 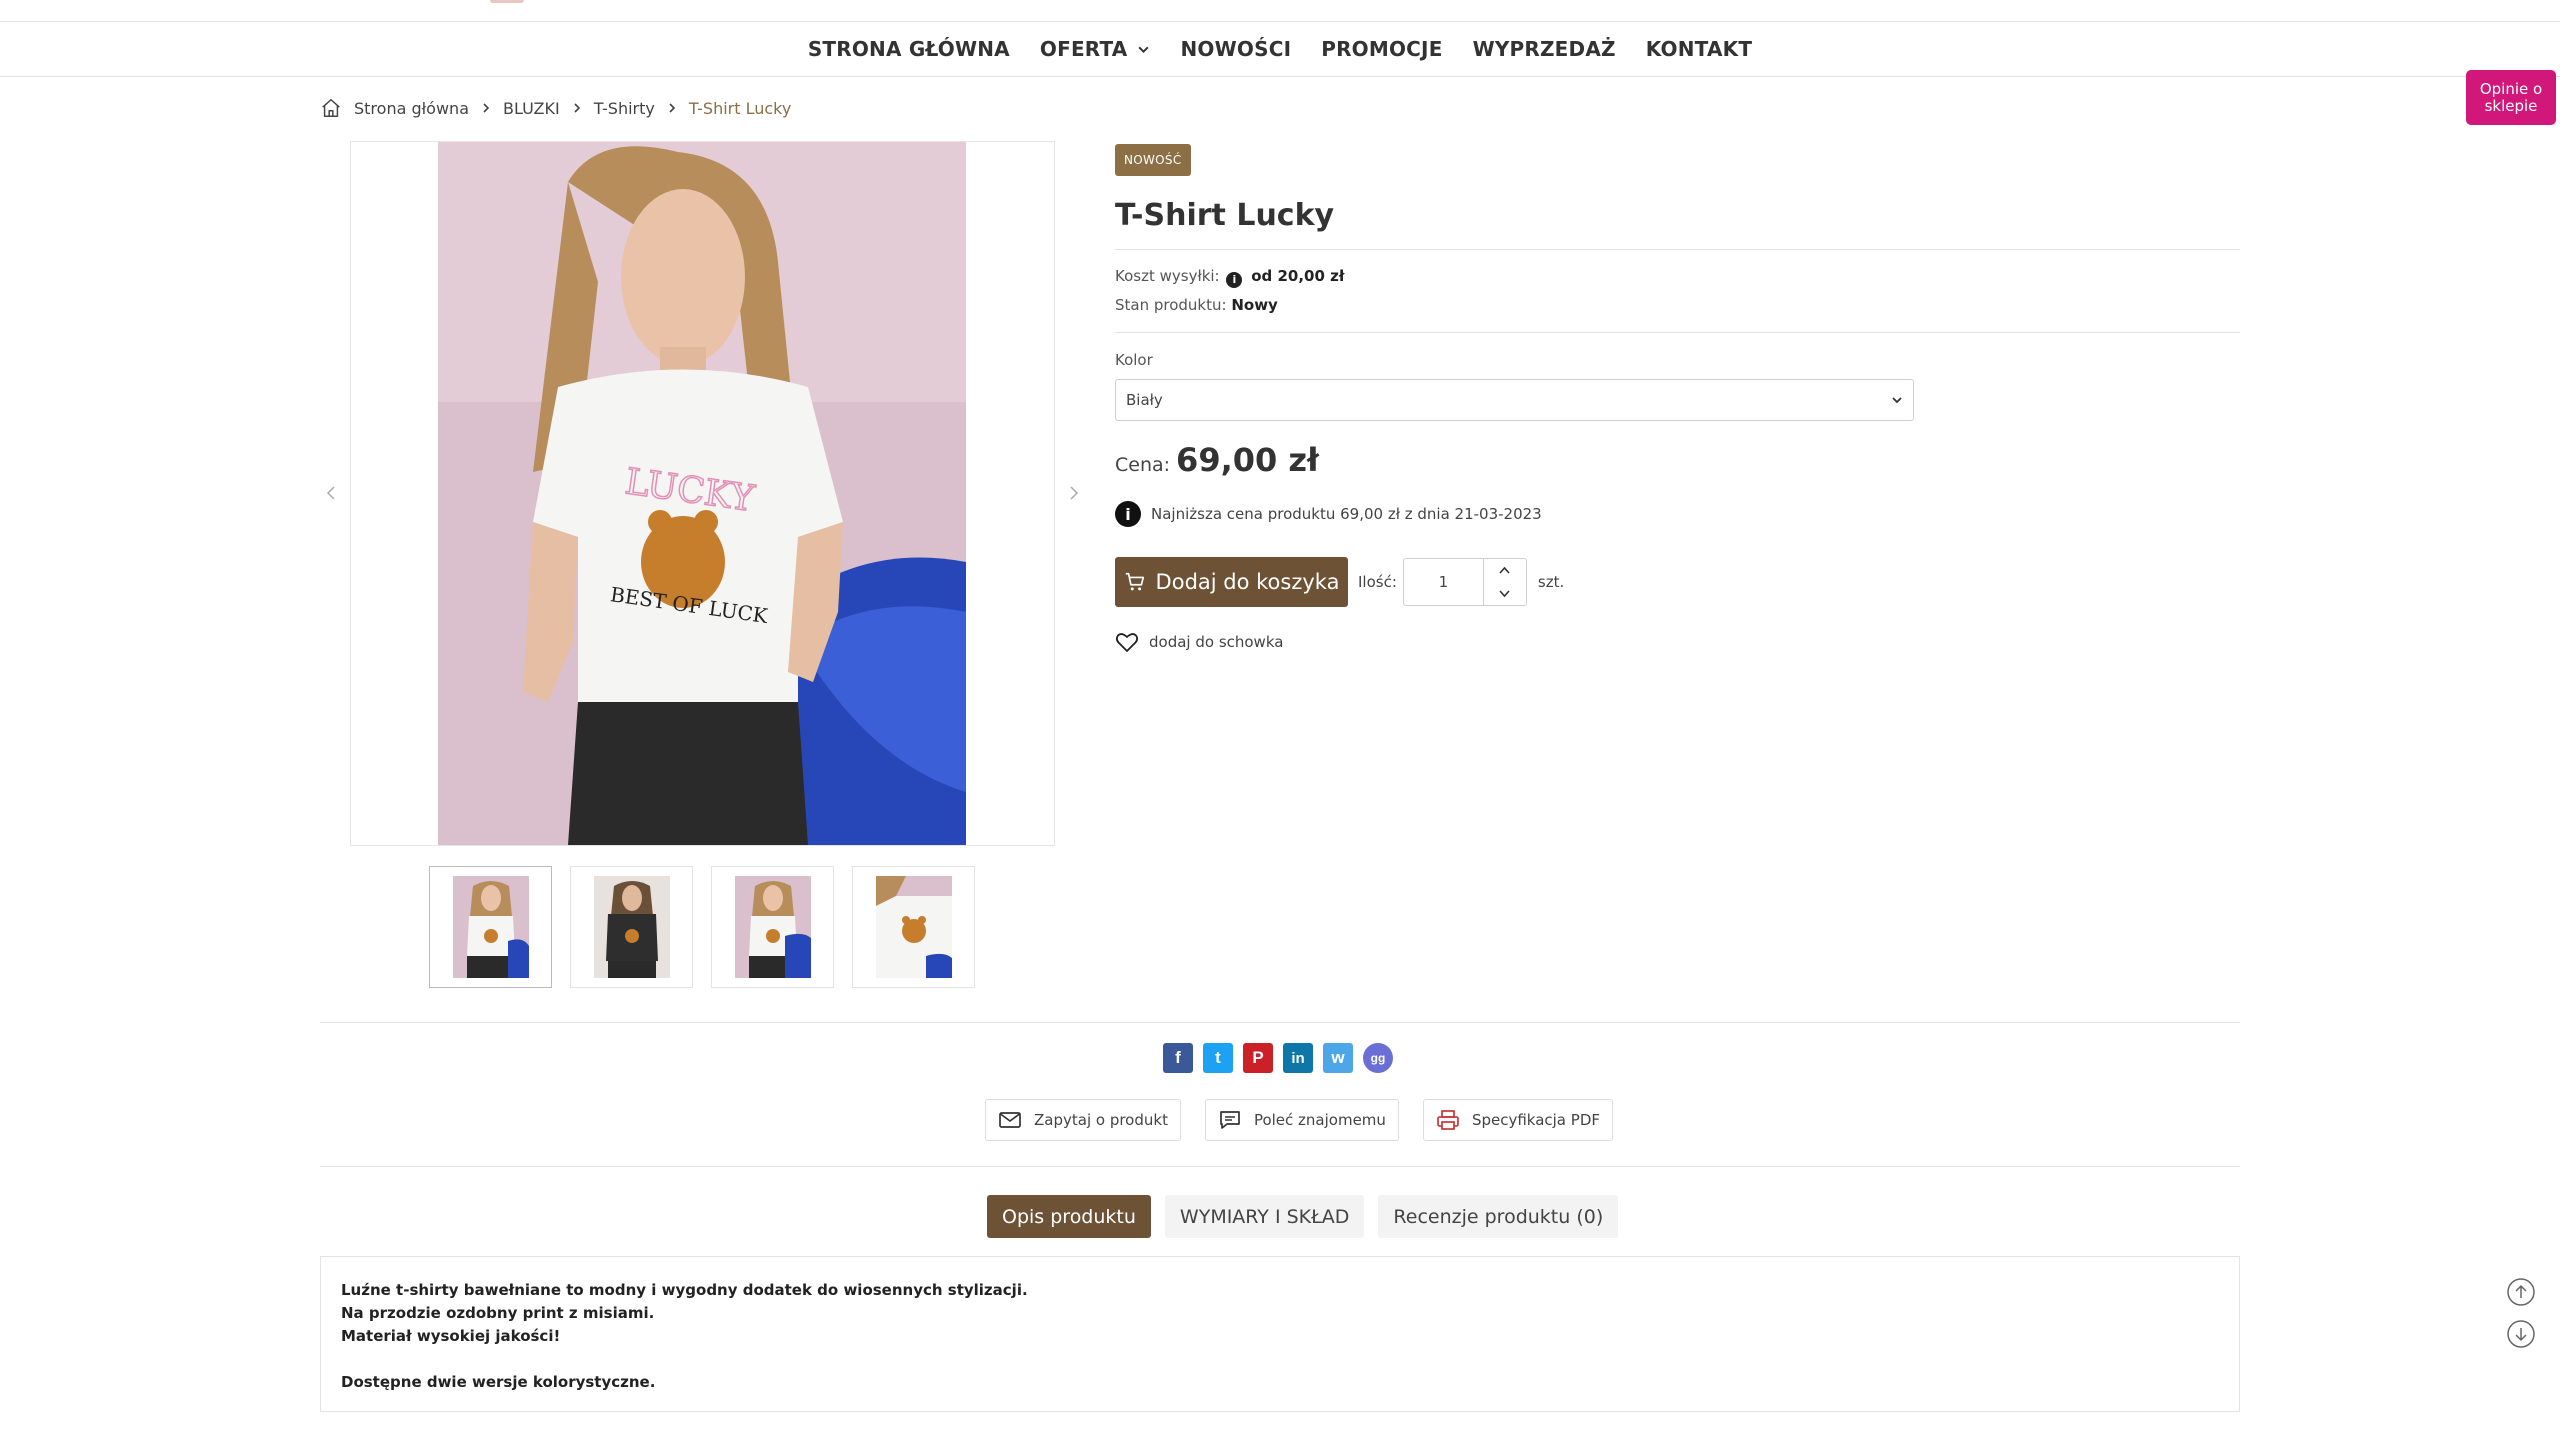 What do you see at coordinates (1677, 582) in the screenshot?
I see `buy-row: Dodaj do koszyka Ilość: 1 szt.` at bounding box center [1677, 582].